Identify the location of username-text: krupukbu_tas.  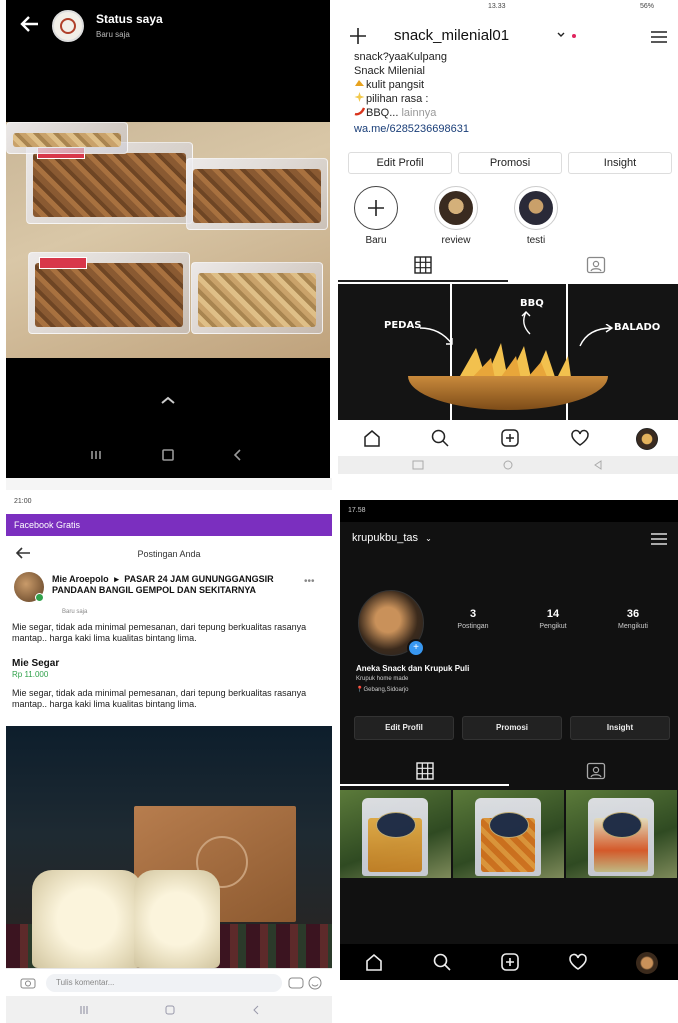
(385, 538).